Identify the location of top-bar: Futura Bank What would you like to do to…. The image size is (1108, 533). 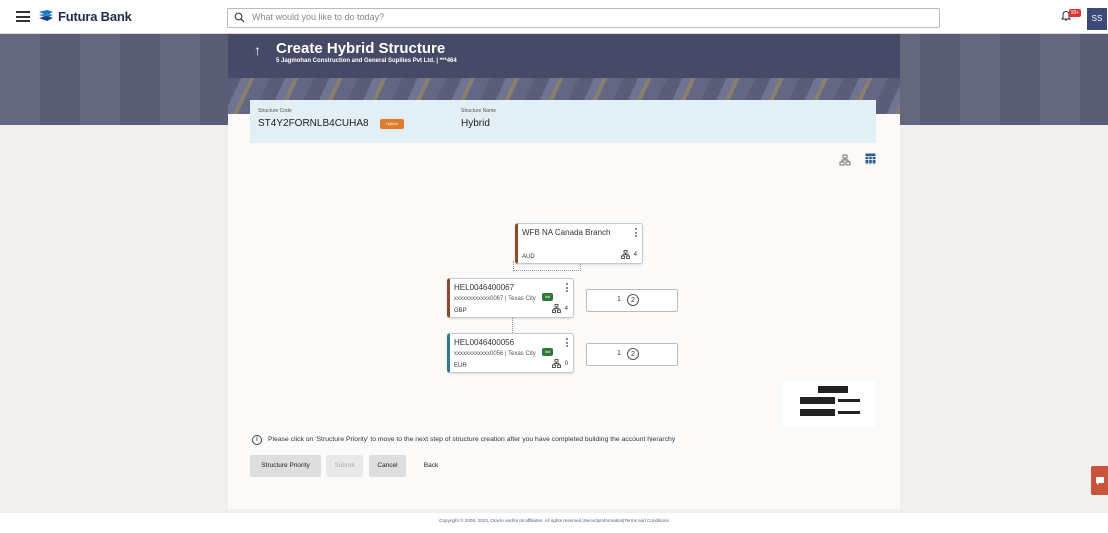
(554, 17).